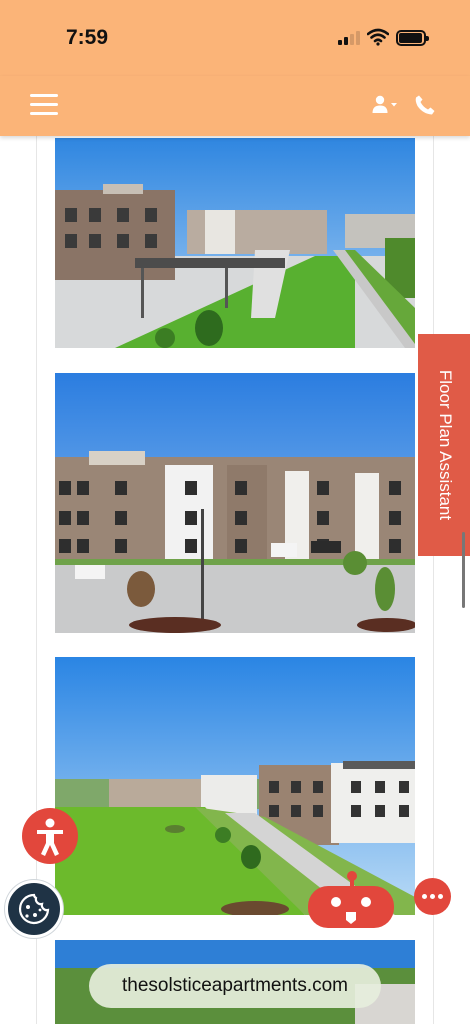 The image size is (470, 1024). What do you see at coordinates (351, 901) in the screenshot?
I see `chatbot-robot-icon` at bounding box center [351, 901].